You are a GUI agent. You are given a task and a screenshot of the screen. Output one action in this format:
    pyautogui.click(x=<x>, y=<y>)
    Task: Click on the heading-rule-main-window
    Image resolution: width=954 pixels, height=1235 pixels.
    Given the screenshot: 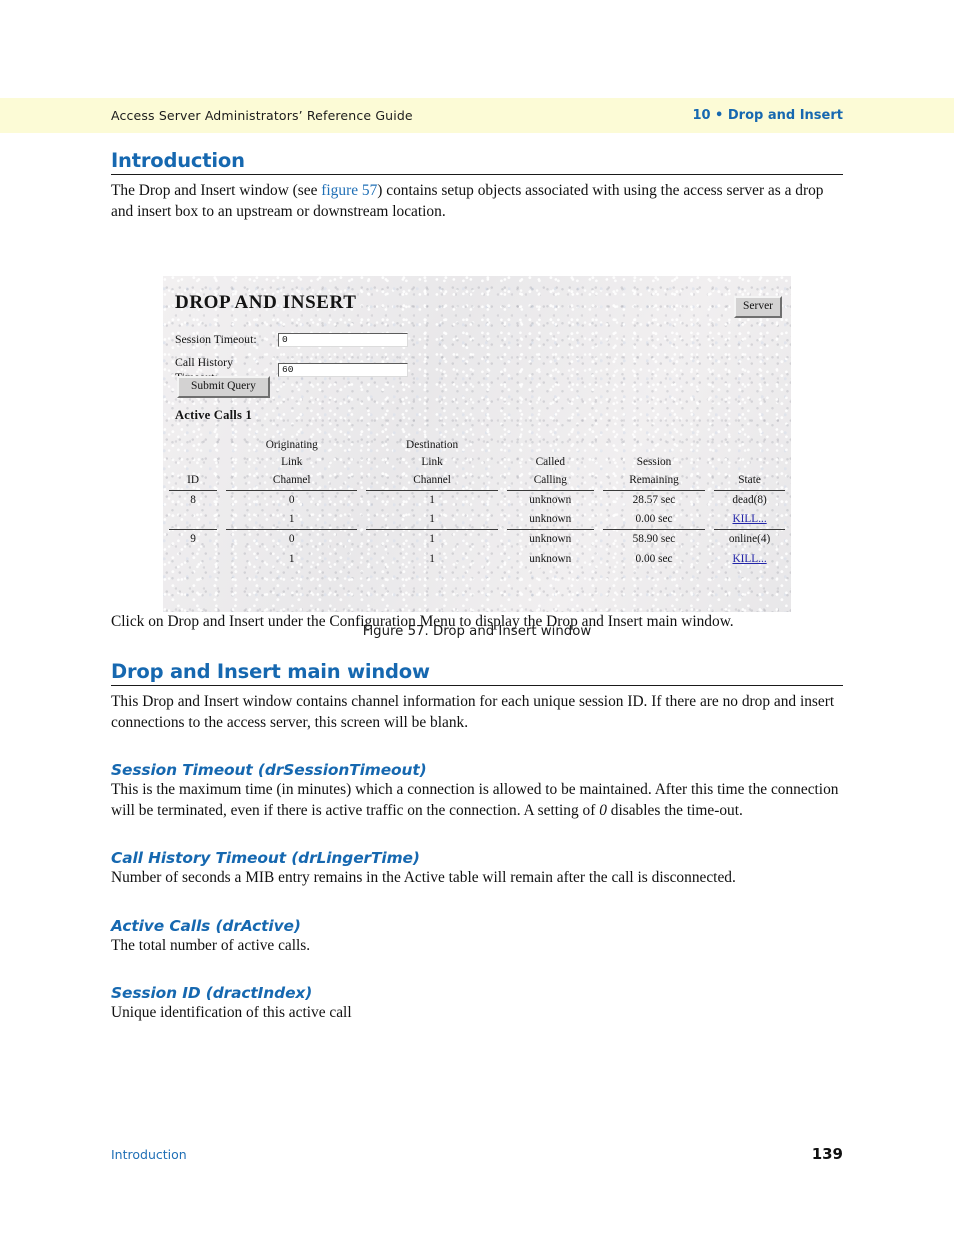 What is the action you would take?
    pyautogui.click(x=477, y=686)
    